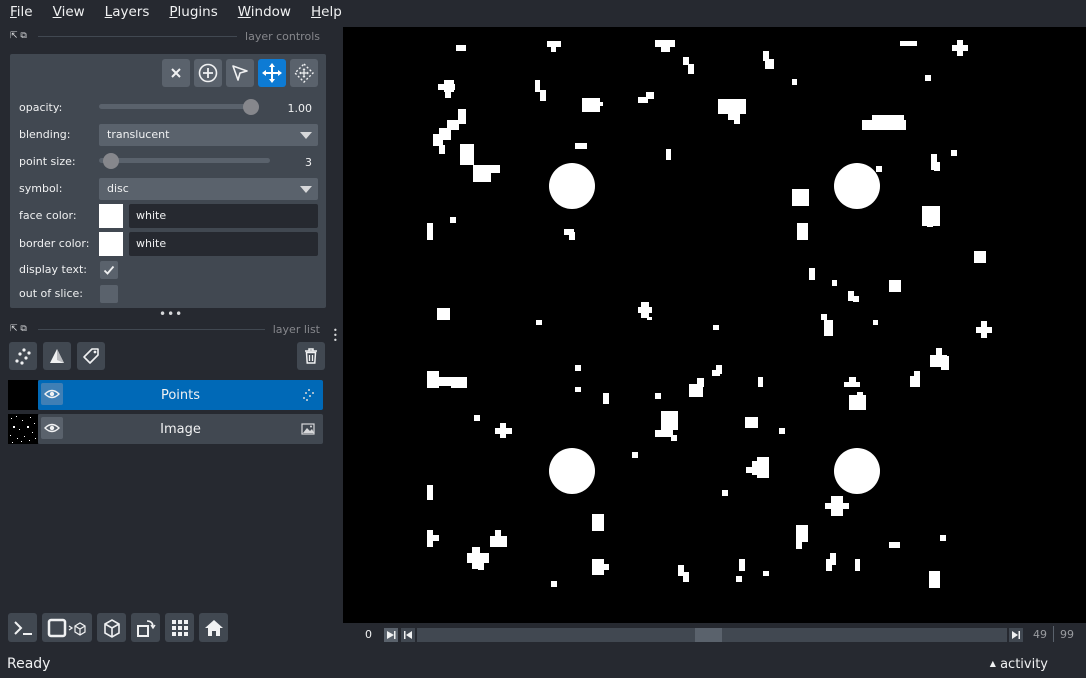 This screenshot has width=1086, height=678. I want to click on skip-to-start-icon, so click(408, 635).